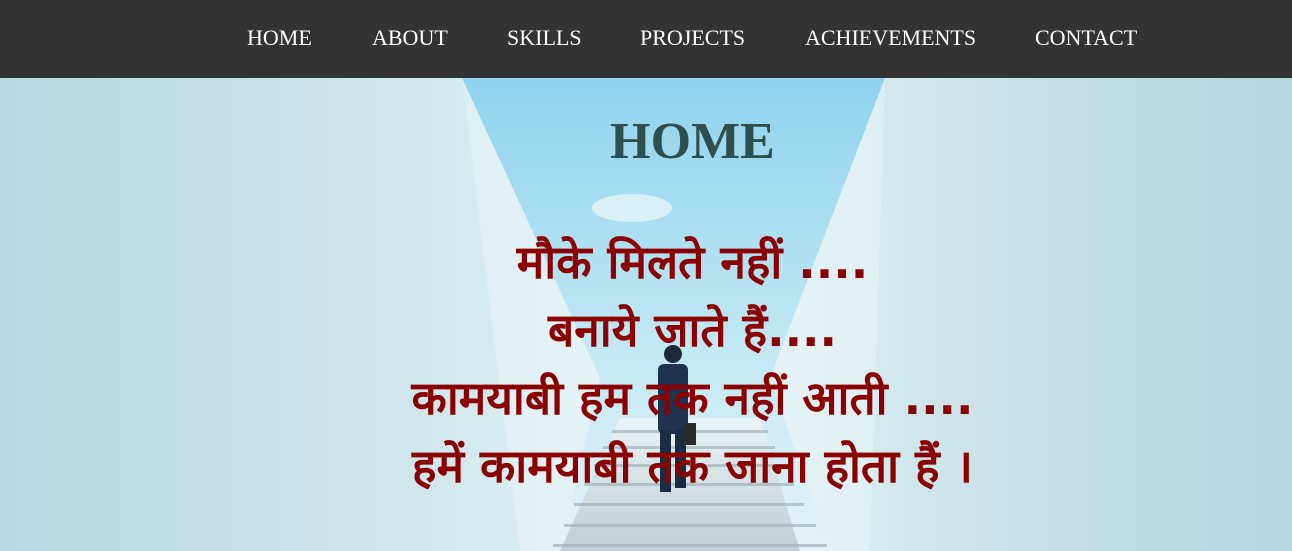 Image resolution: width=1292 pixels, height=551 pixels. What do you see at coordinates (410, 38) in the screenshot?
I see `nav-about-link: ABOUT` at bounding box center [410, 38].